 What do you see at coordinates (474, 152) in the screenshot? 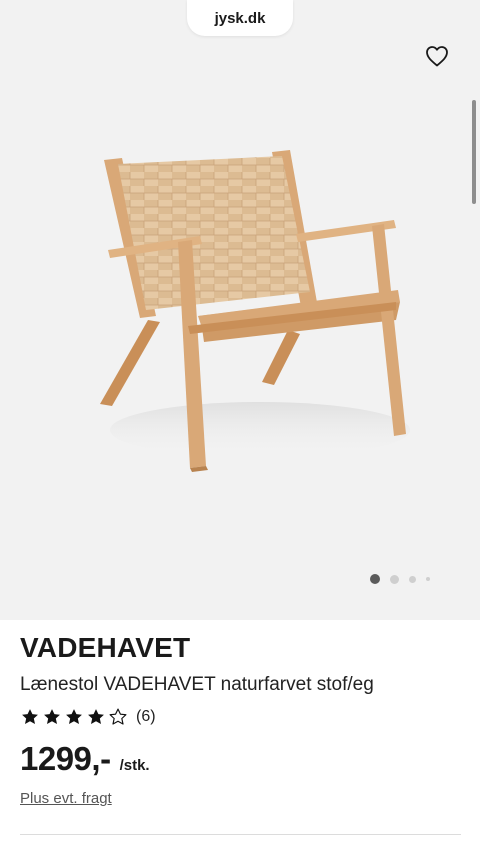
I see `scrollbar` at bounding box center [474, 152].